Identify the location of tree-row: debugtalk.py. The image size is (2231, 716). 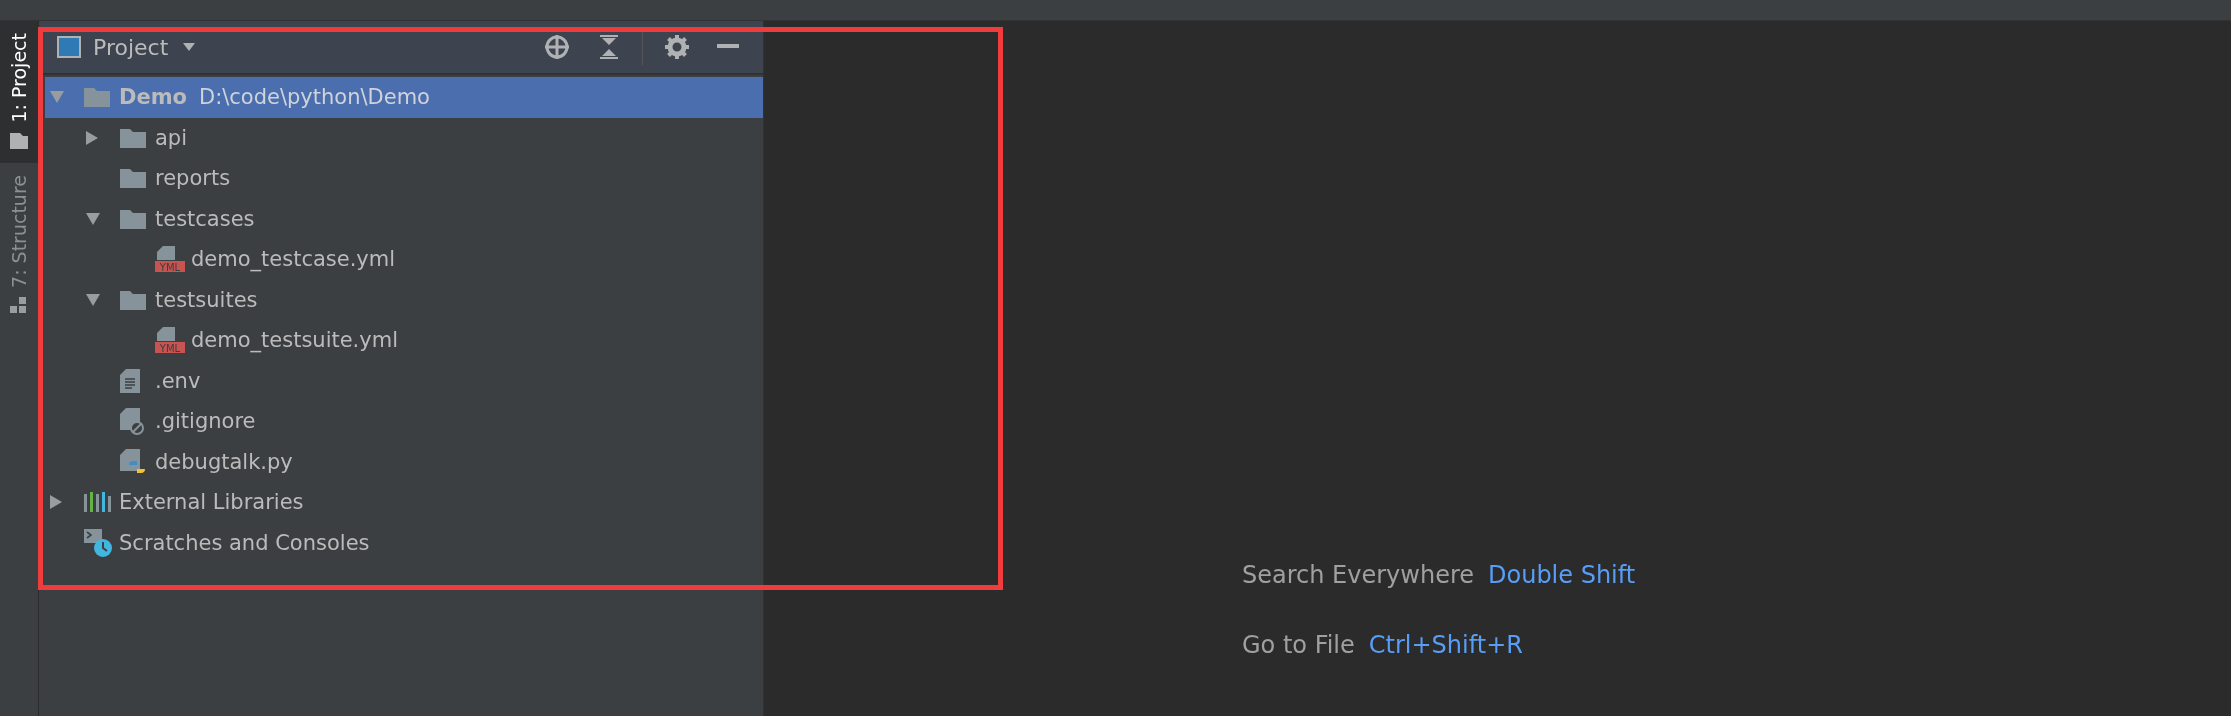
(404, 461).